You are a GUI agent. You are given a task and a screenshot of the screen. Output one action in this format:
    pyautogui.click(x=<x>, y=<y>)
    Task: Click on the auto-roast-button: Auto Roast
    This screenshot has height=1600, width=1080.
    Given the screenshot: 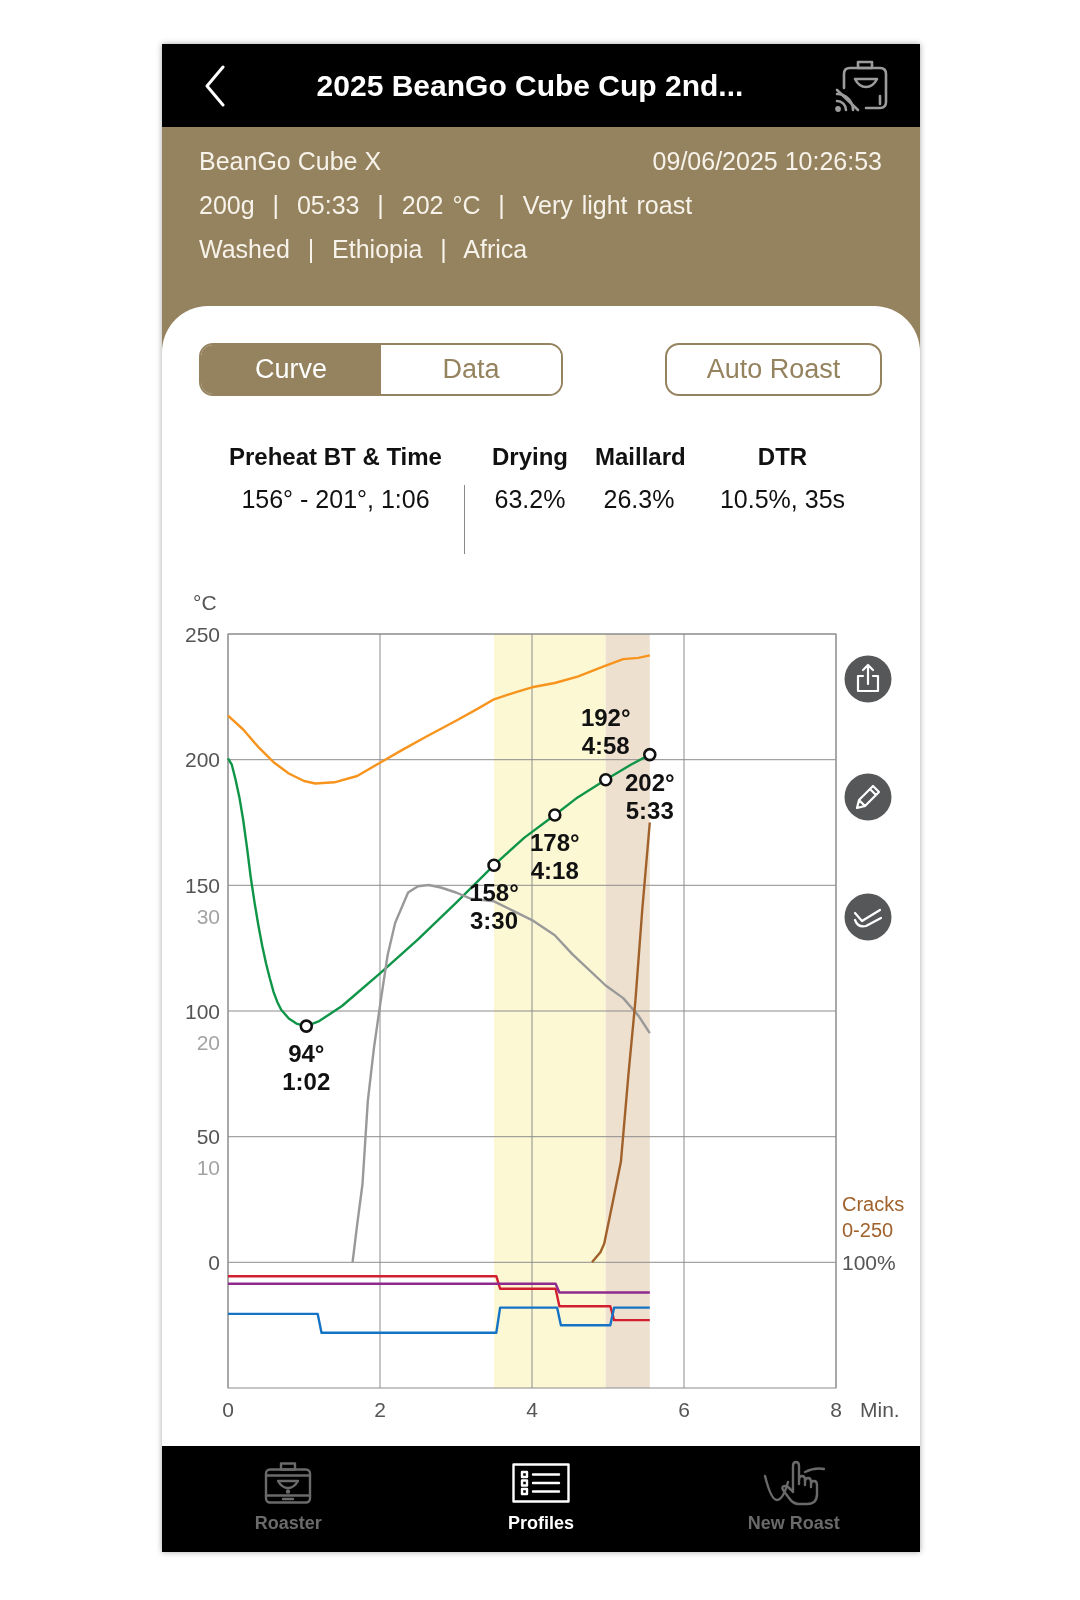 What is the action you would take?
    pyautogui.click(x=773, y=369)
    